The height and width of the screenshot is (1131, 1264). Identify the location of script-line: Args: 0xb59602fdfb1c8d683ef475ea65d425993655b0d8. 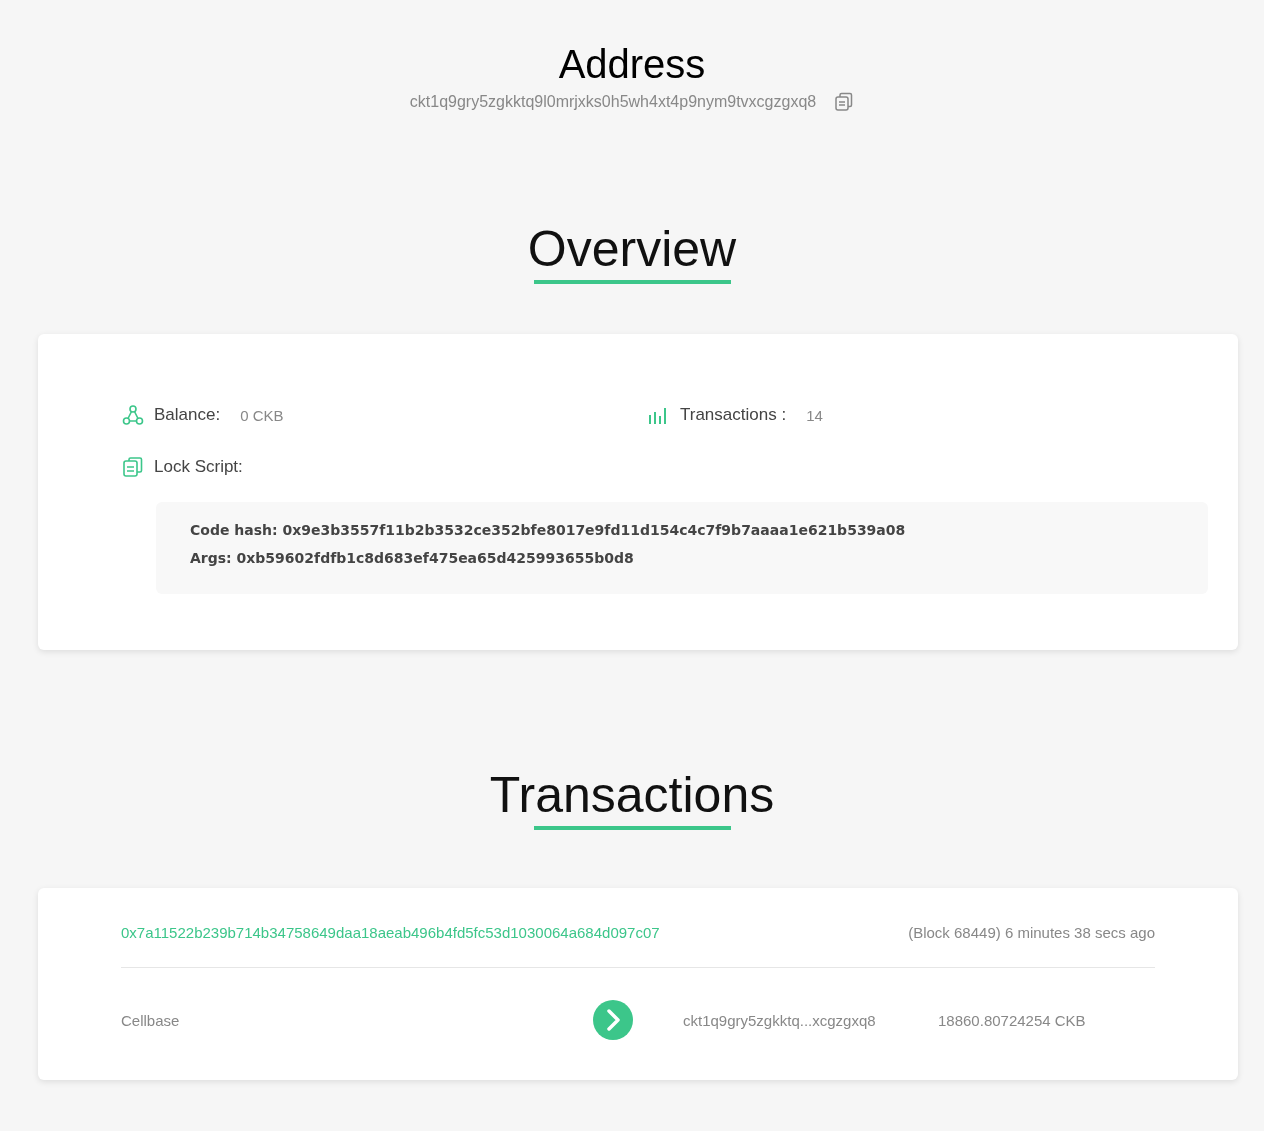
(412, 558).